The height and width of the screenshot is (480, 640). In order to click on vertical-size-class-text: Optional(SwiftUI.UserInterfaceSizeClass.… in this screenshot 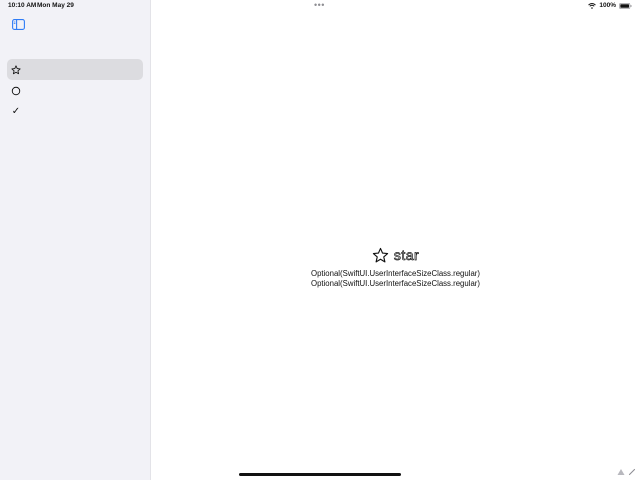, I will do `click(395, 283)`.